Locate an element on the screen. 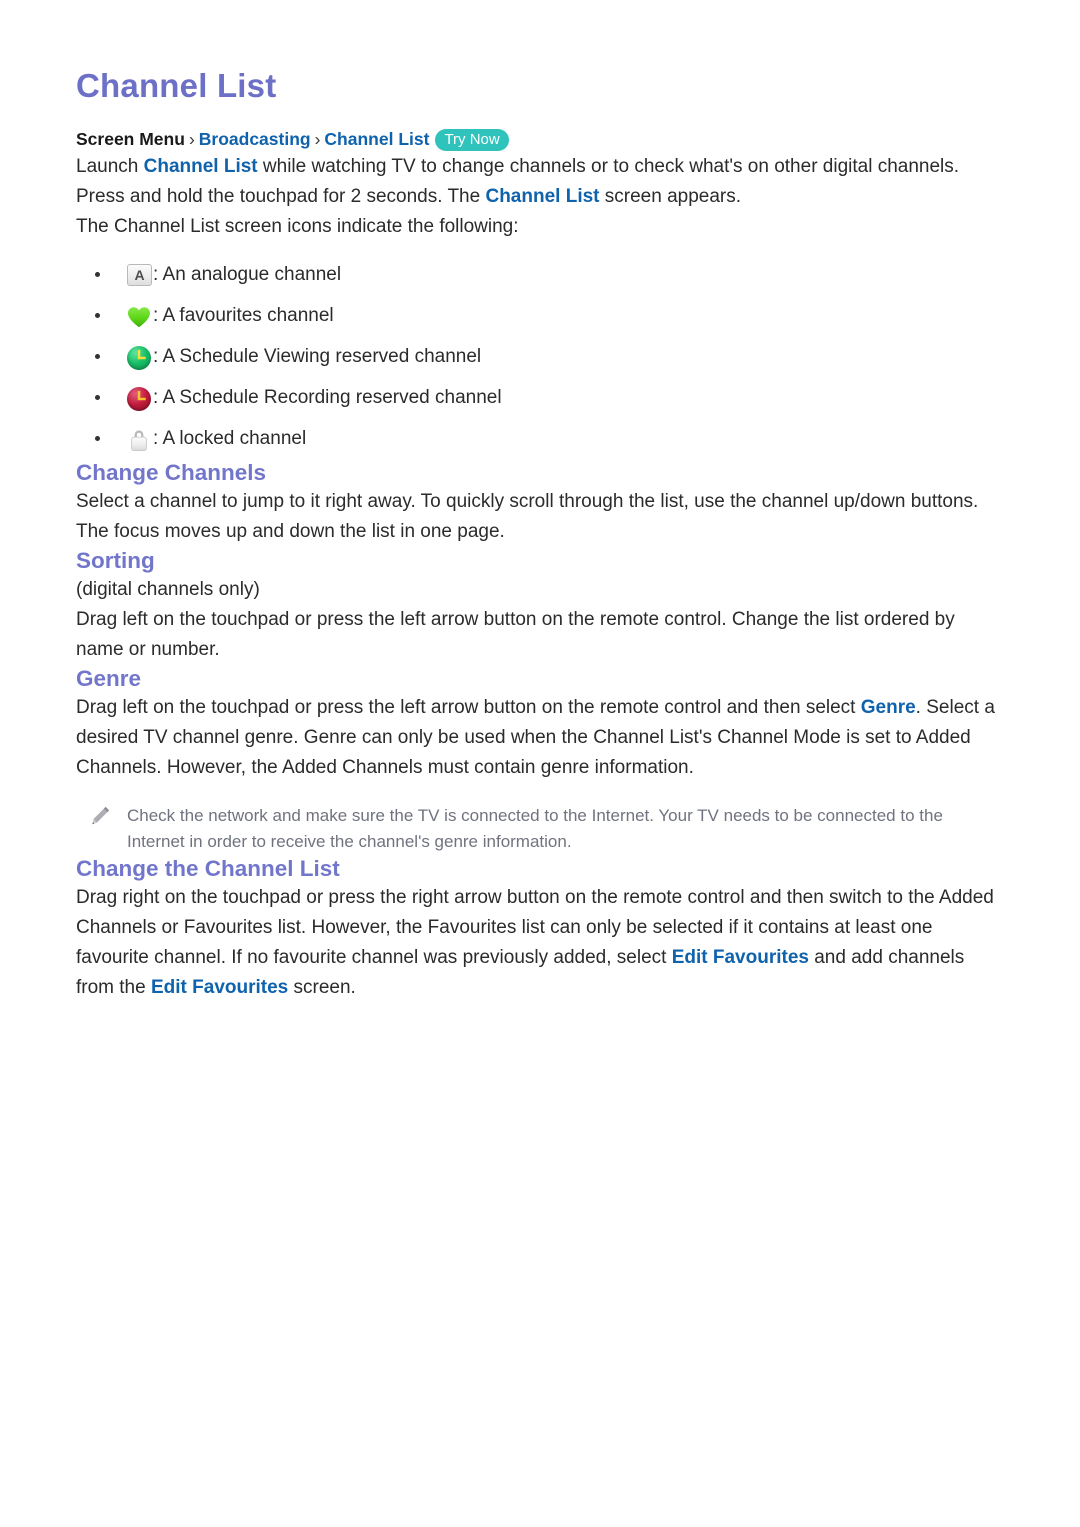 The width and height of the screenshot is (1080, 1527). page-title: Channel List is located at coordinates (176, 85).